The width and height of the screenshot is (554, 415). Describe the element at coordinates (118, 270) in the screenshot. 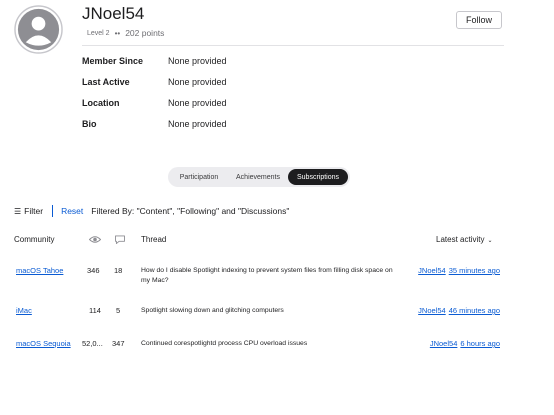

I see `row1-replies: 18` at that location.